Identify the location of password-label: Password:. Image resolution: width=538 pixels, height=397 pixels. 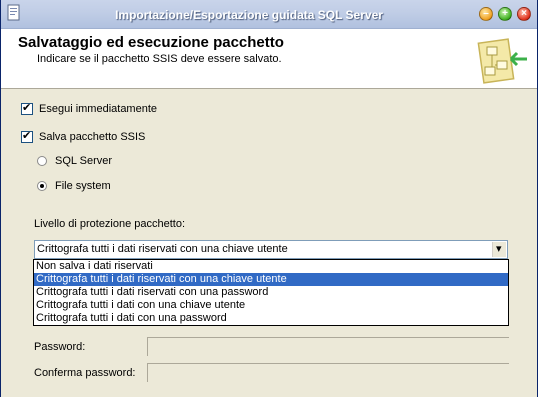
(60, 347).